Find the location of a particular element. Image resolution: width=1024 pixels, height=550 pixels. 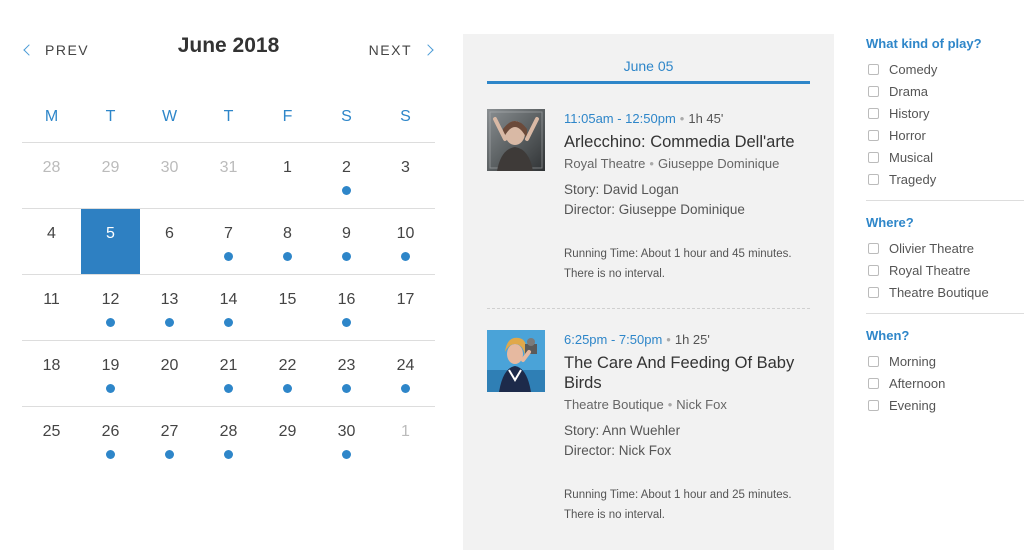

filter-option-label: Afternoon is located at coordinates (917, 383).